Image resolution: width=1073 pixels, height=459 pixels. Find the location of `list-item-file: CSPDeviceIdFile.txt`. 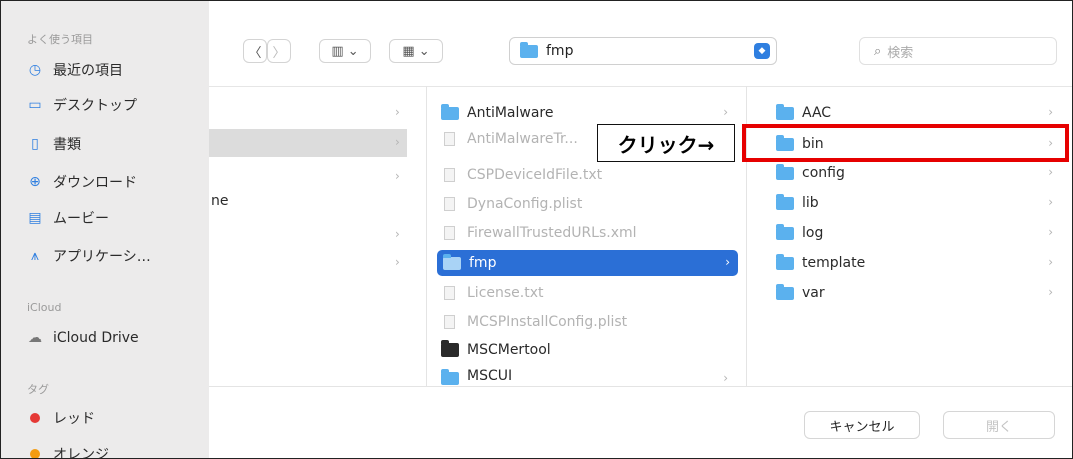

list-item-file: CSPDeviceIdFile.txt is located at coordinates (588, 175).